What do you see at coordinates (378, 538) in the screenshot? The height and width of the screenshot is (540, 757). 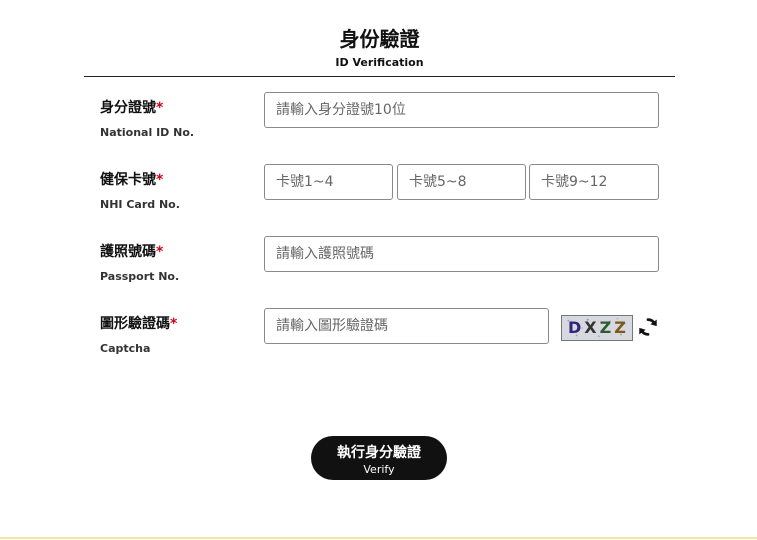 I see `bottom-accent-line` at bounding box center [378, 538].